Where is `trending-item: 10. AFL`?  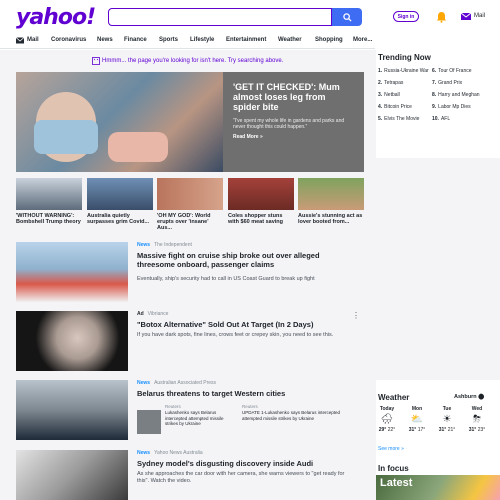
trending-item: 10. AFL is located at coordinates (441, 119).